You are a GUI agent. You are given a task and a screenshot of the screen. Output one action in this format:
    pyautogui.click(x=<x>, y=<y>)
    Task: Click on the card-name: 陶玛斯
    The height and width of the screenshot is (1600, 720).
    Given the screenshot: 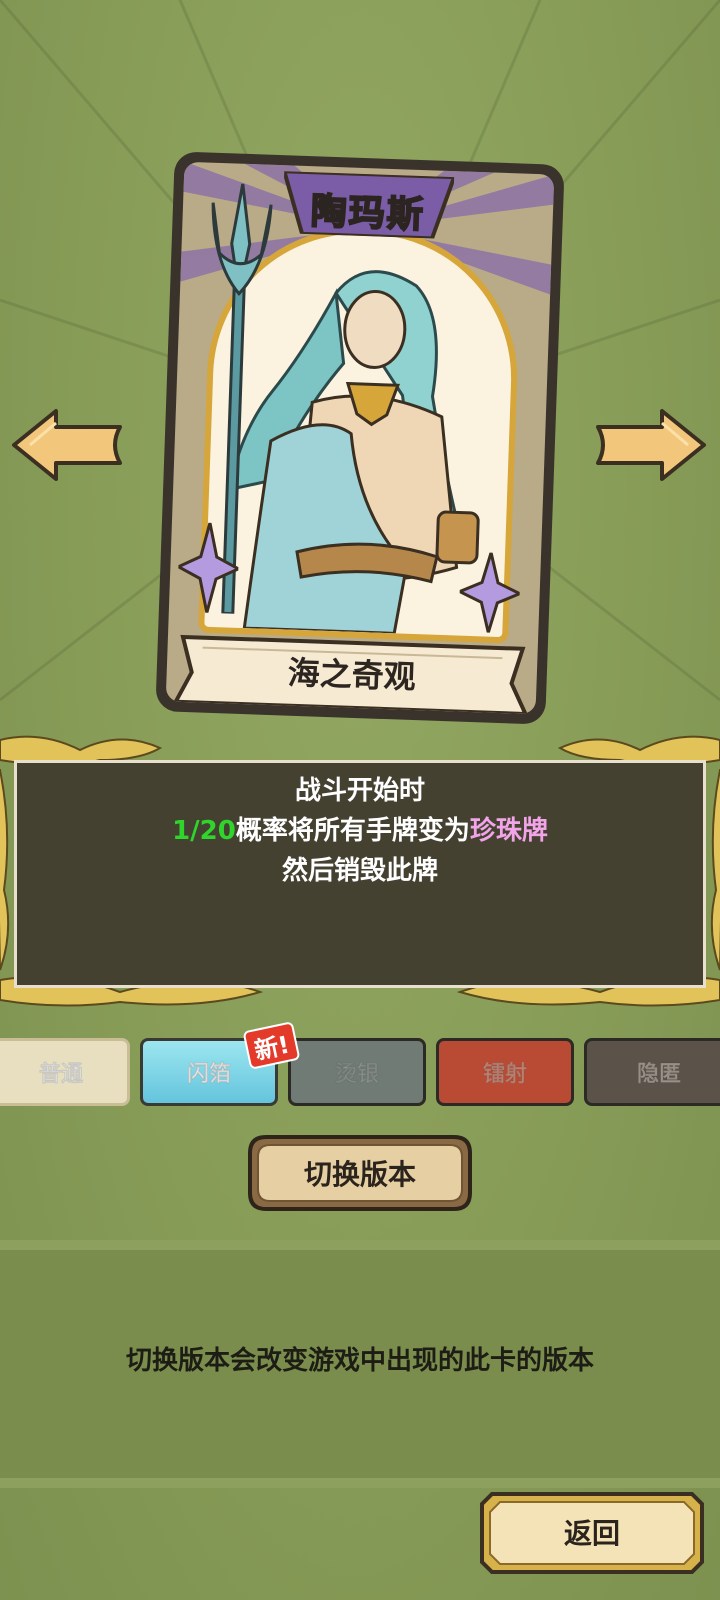 What is the action you would take?
    pyautogui.click(x=367, y=213)
    